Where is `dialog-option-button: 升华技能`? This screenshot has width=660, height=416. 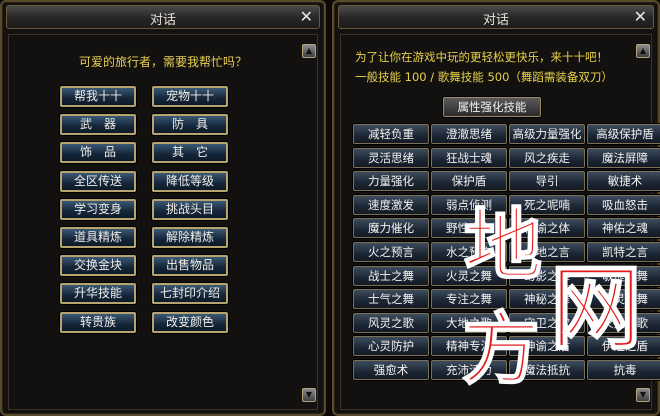
dialog-option-button: 升华技能 is located at coordinates (98, 294).